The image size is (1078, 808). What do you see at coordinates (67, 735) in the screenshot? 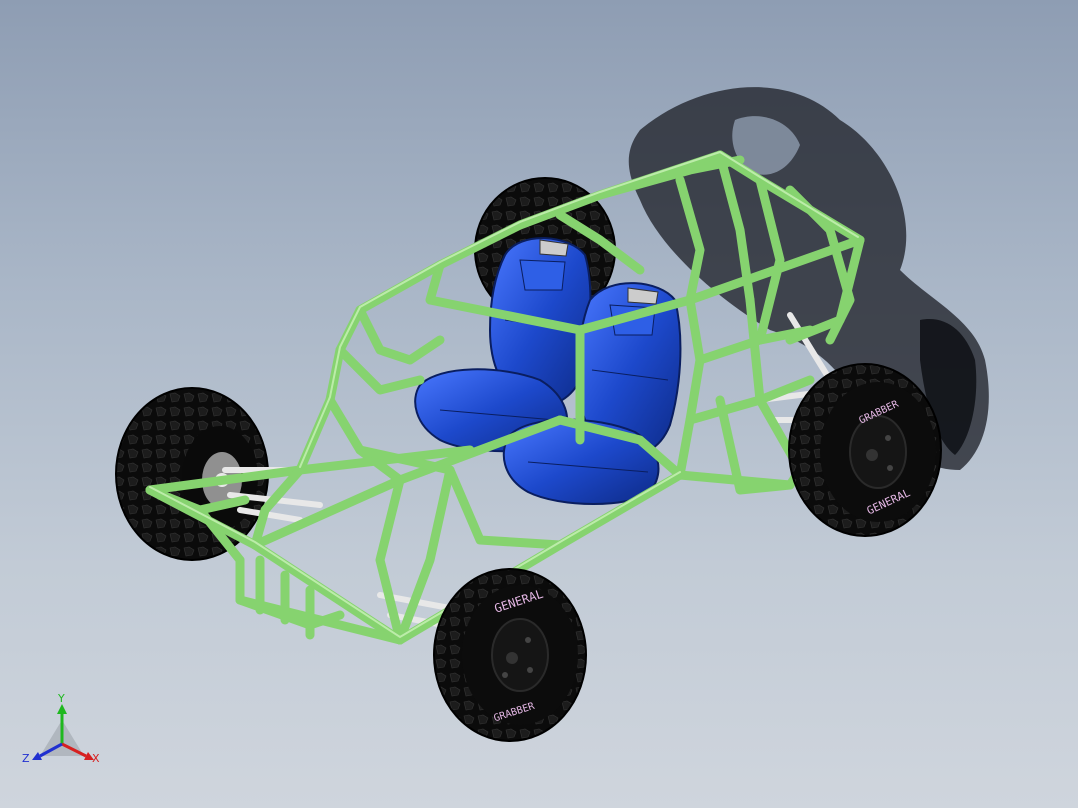
I see `orientation-triad: Y X Z` at bounding box center [67, 735].